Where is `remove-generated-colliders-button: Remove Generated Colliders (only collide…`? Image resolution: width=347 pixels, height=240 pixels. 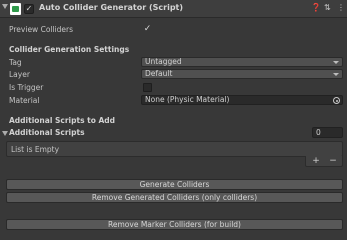
remove-generated-colliders-button: Remove Generated Colliders (only collide… is located at coordinates (174, 197).